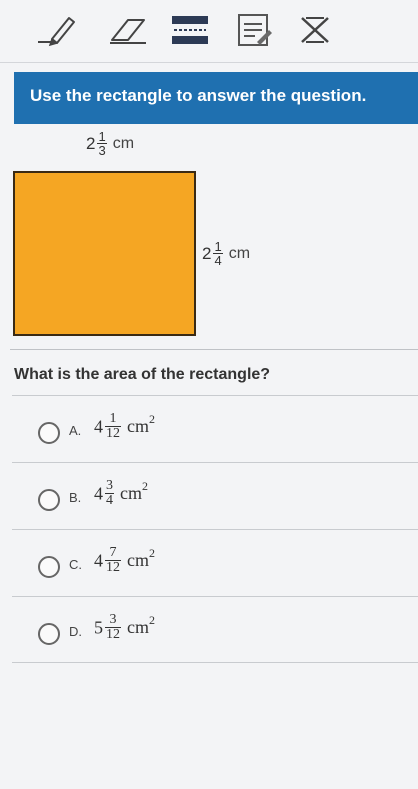 This screenshot has height=789, width=418. I want to click on option-value: 4 3 4 cm2, so click(121, 493).